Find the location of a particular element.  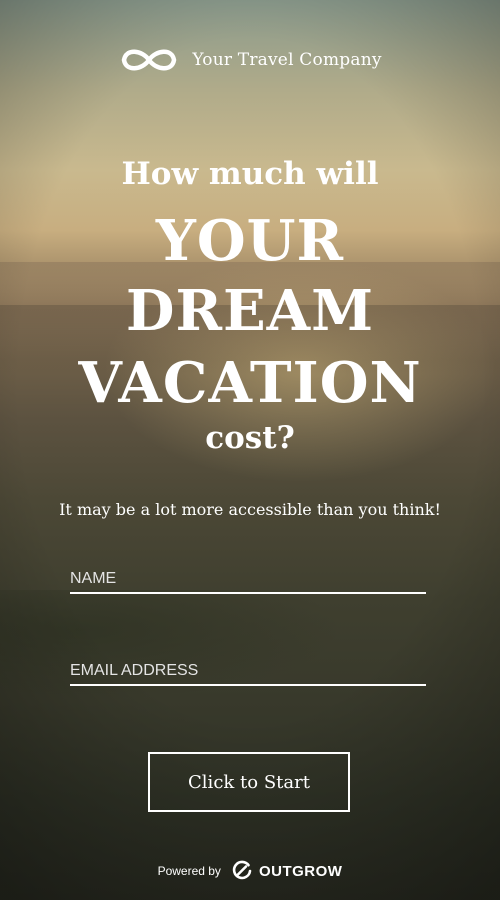

brand-header: Your Travel Company is located at coordinates (250, 60).